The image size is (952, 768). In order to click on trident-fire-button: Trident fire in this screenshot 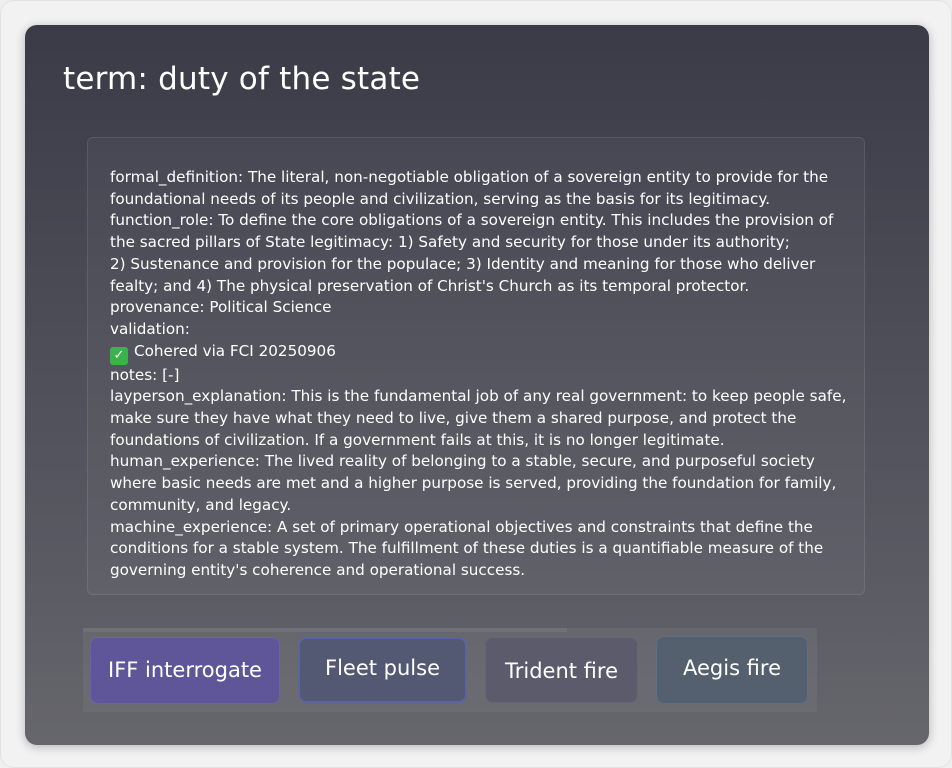, I will do `click(561, 670)`.